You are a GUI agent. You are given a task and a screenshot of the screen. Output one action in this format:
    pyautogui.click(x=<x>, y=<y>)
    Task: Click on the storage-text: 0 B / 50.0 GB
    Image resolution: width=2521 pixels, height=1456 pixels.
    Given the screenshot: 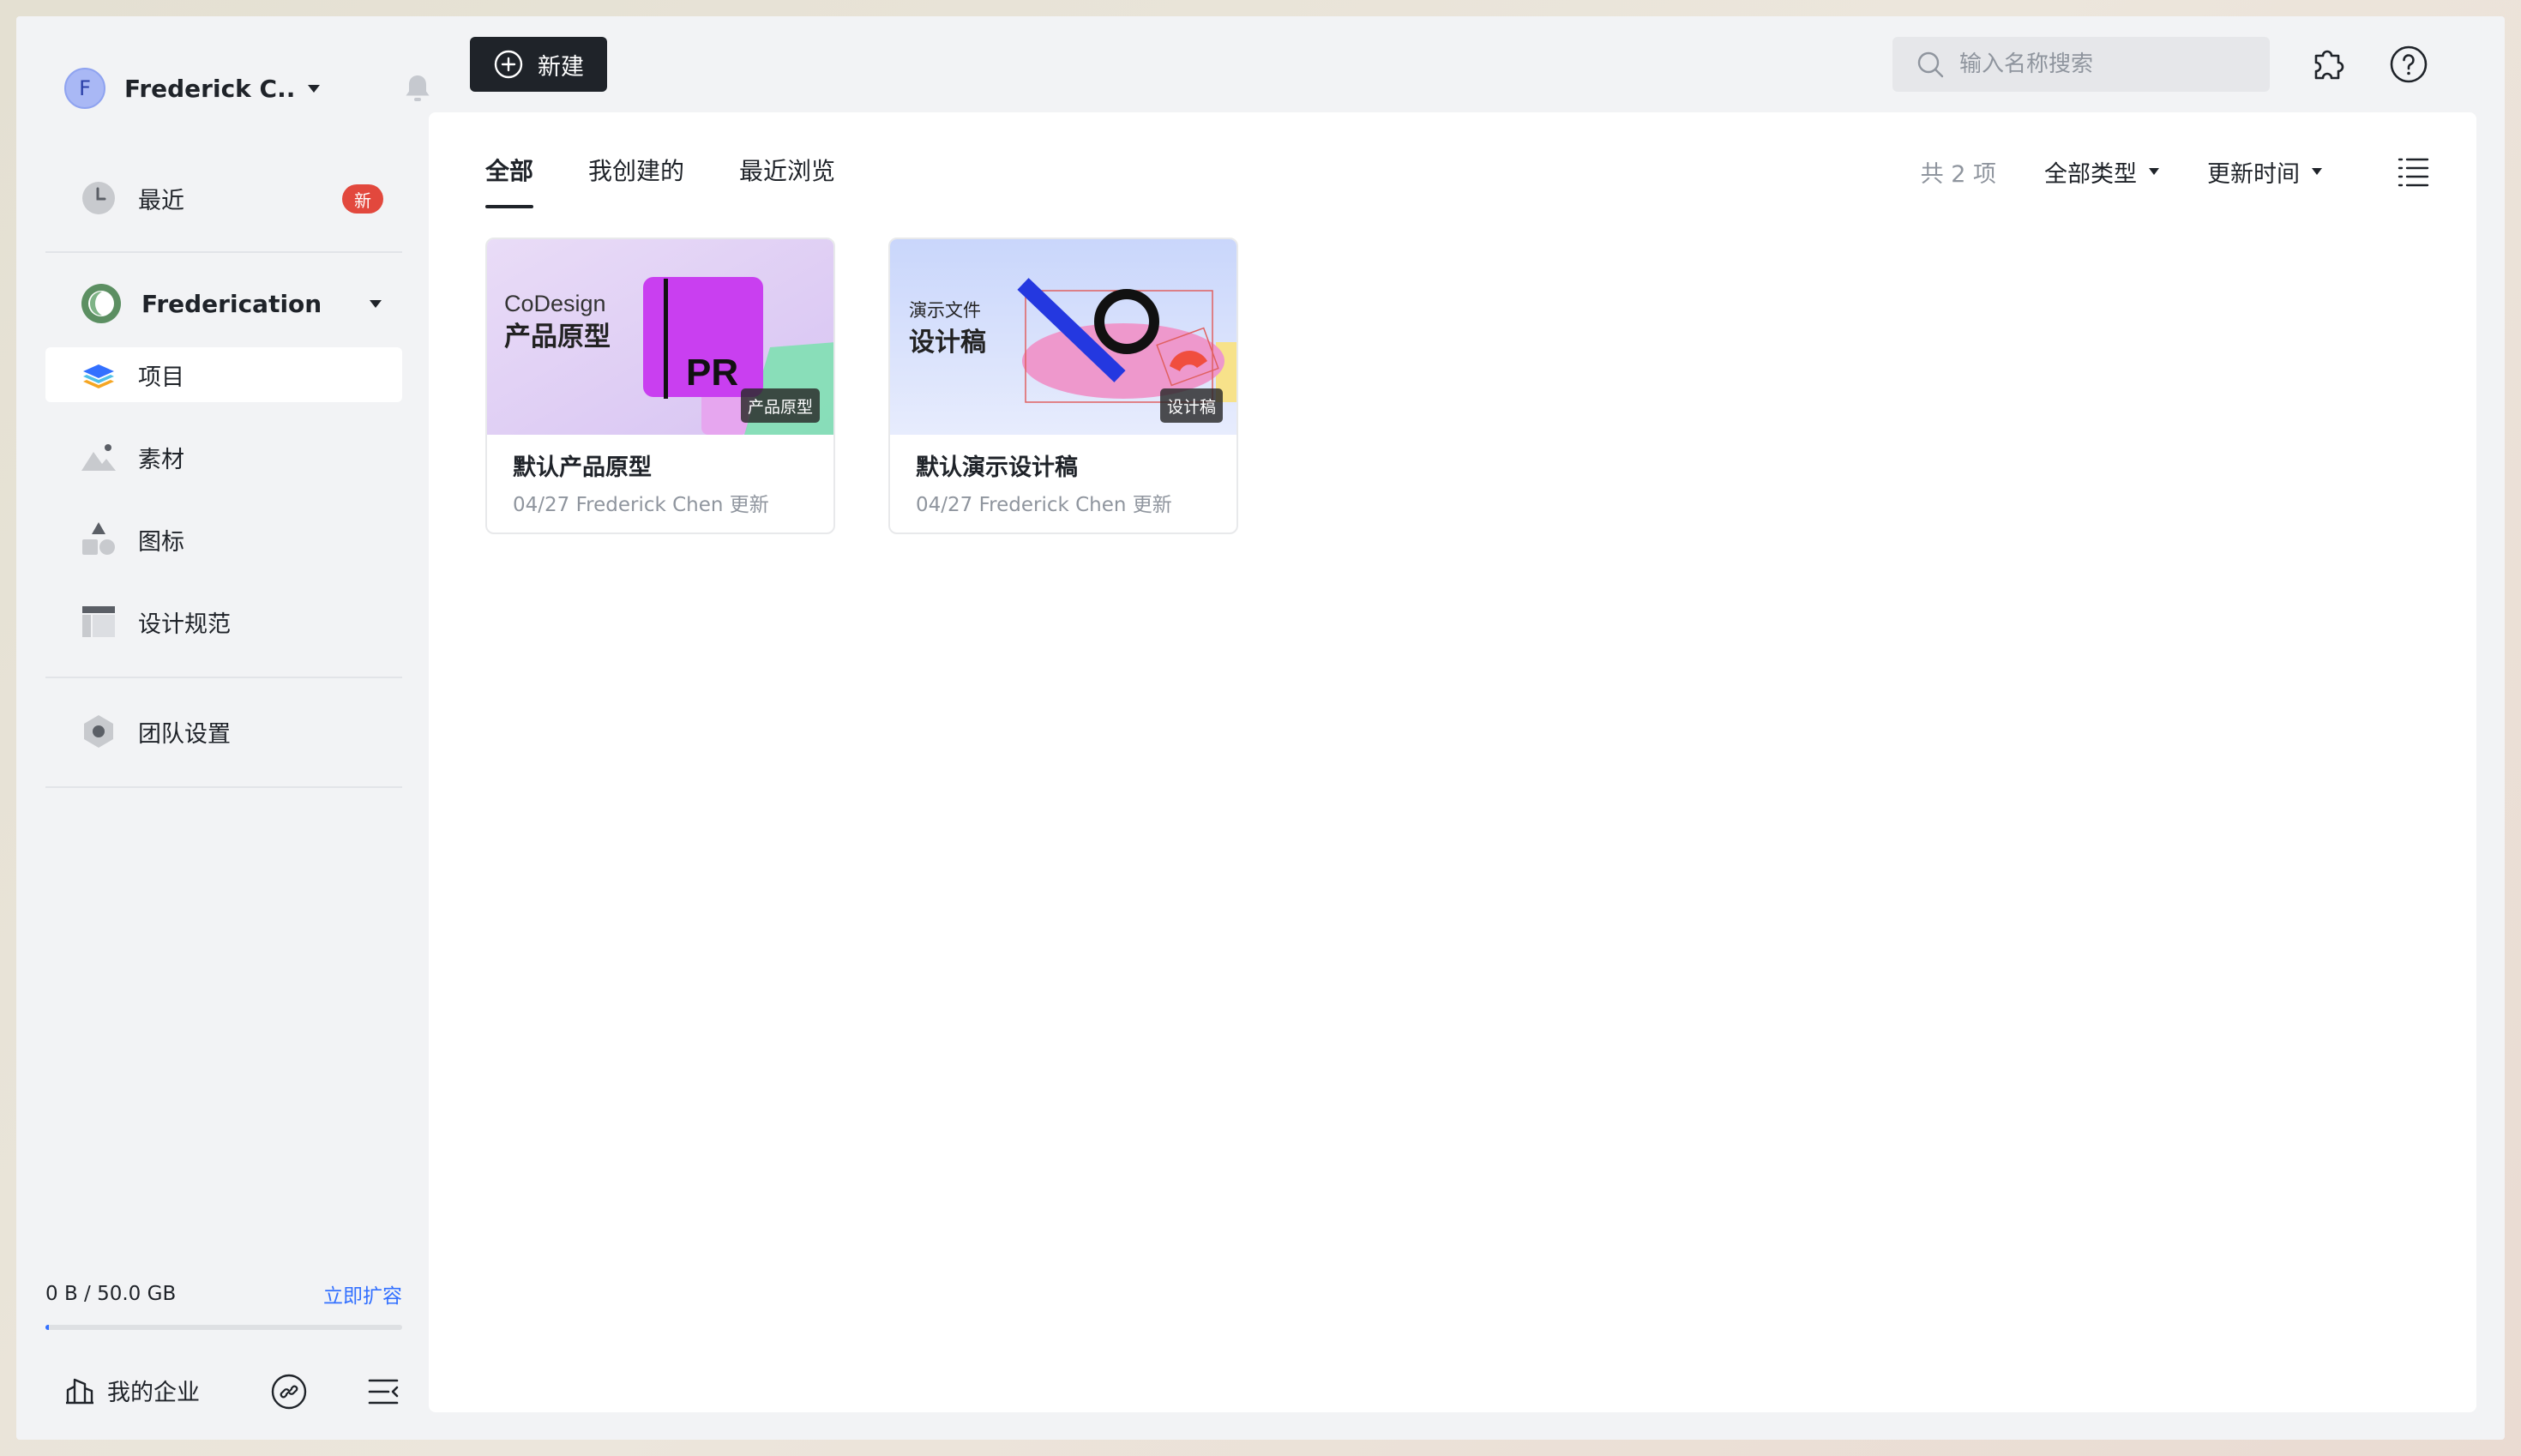 What is the action you would take?
    pyautogui.click(x=111, y=1294)
    